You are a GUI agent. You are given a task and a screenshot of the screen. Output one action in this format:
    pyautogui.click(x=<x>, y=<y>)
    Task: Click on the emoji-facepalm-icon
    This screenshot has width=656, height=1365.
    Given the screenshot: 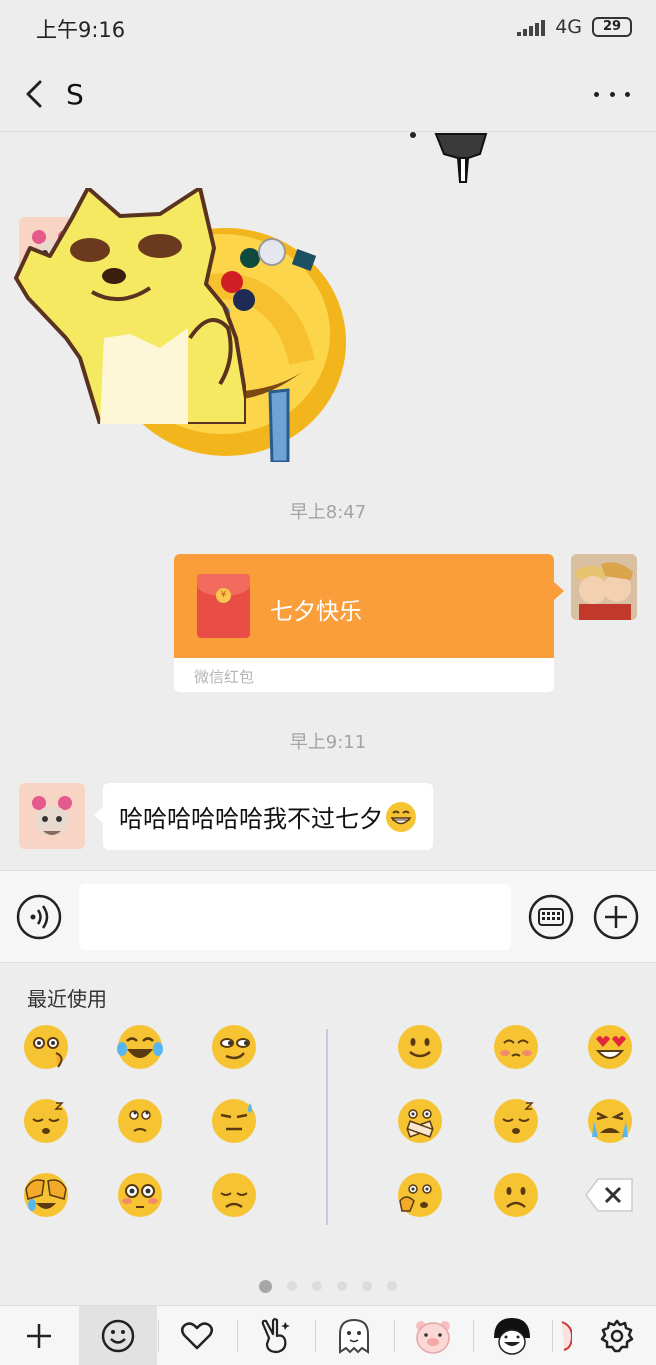 What is the action you would take?
    pyautogui.click(x=46, y=1195)
    